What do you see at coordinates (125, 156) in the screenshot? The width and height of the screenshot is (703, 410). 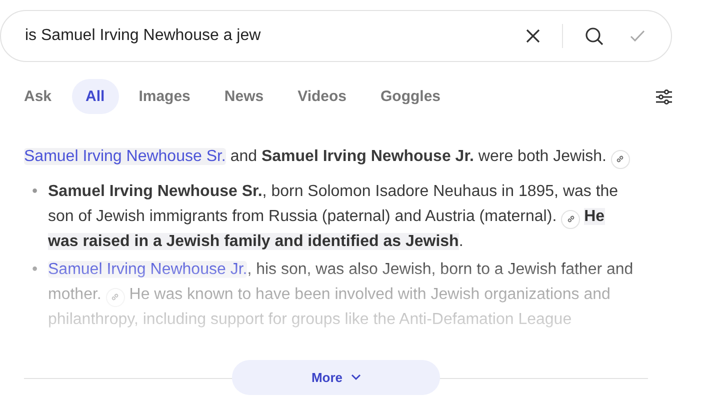 I see `link: Samuel Irving Newhouse Sr.` at bounding box center [125, 156].